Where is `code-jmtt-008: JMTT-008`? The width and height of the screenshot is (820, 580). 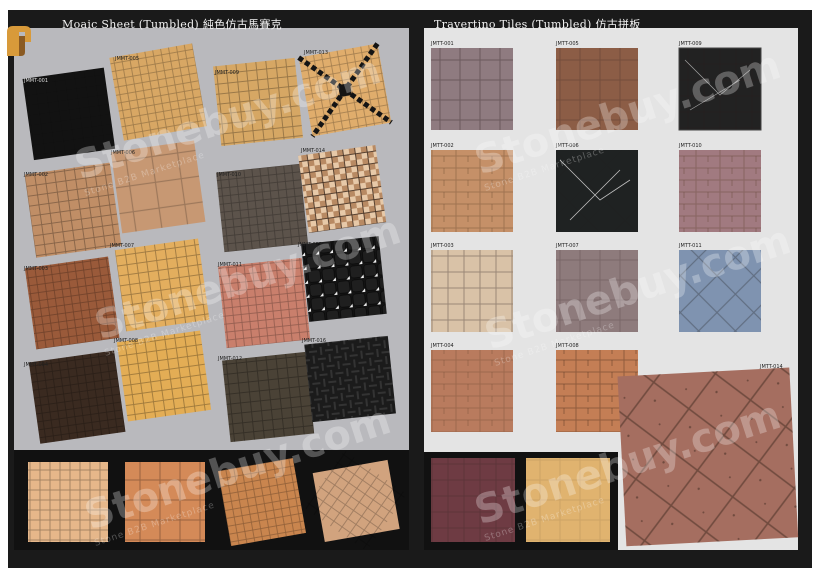 code-jmtt-008: JMTT-008 is located at coordinates (567, 346).